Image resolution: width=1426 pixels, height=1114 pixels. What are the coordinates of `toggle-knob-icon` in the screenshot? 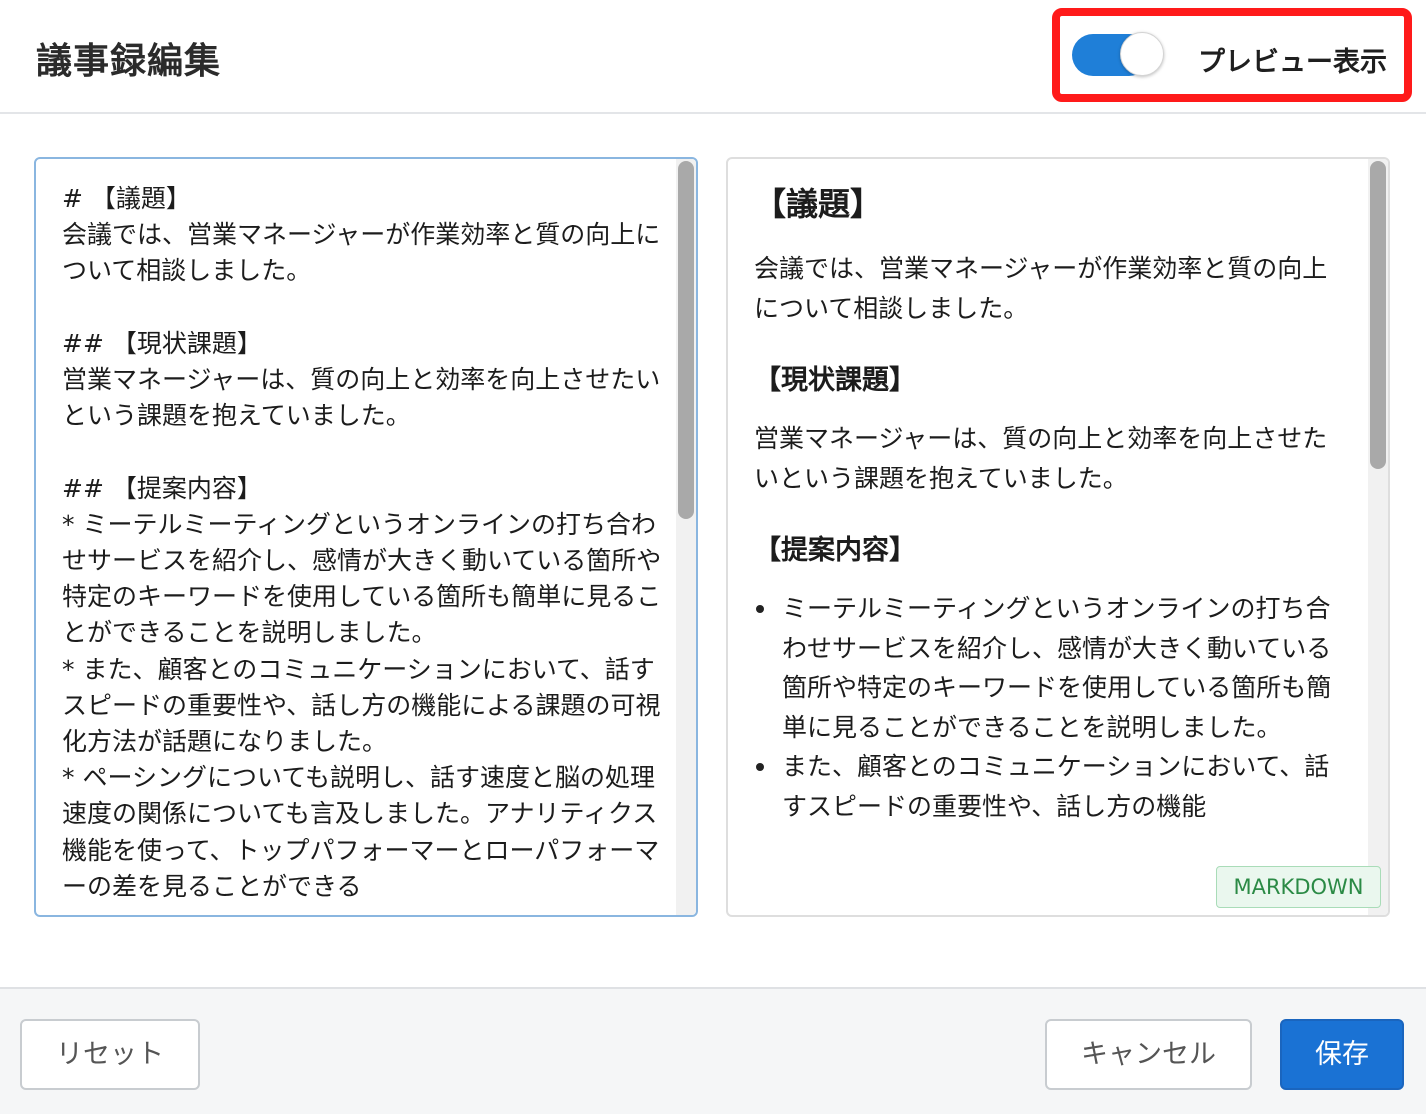 It's located at (1142, 54).